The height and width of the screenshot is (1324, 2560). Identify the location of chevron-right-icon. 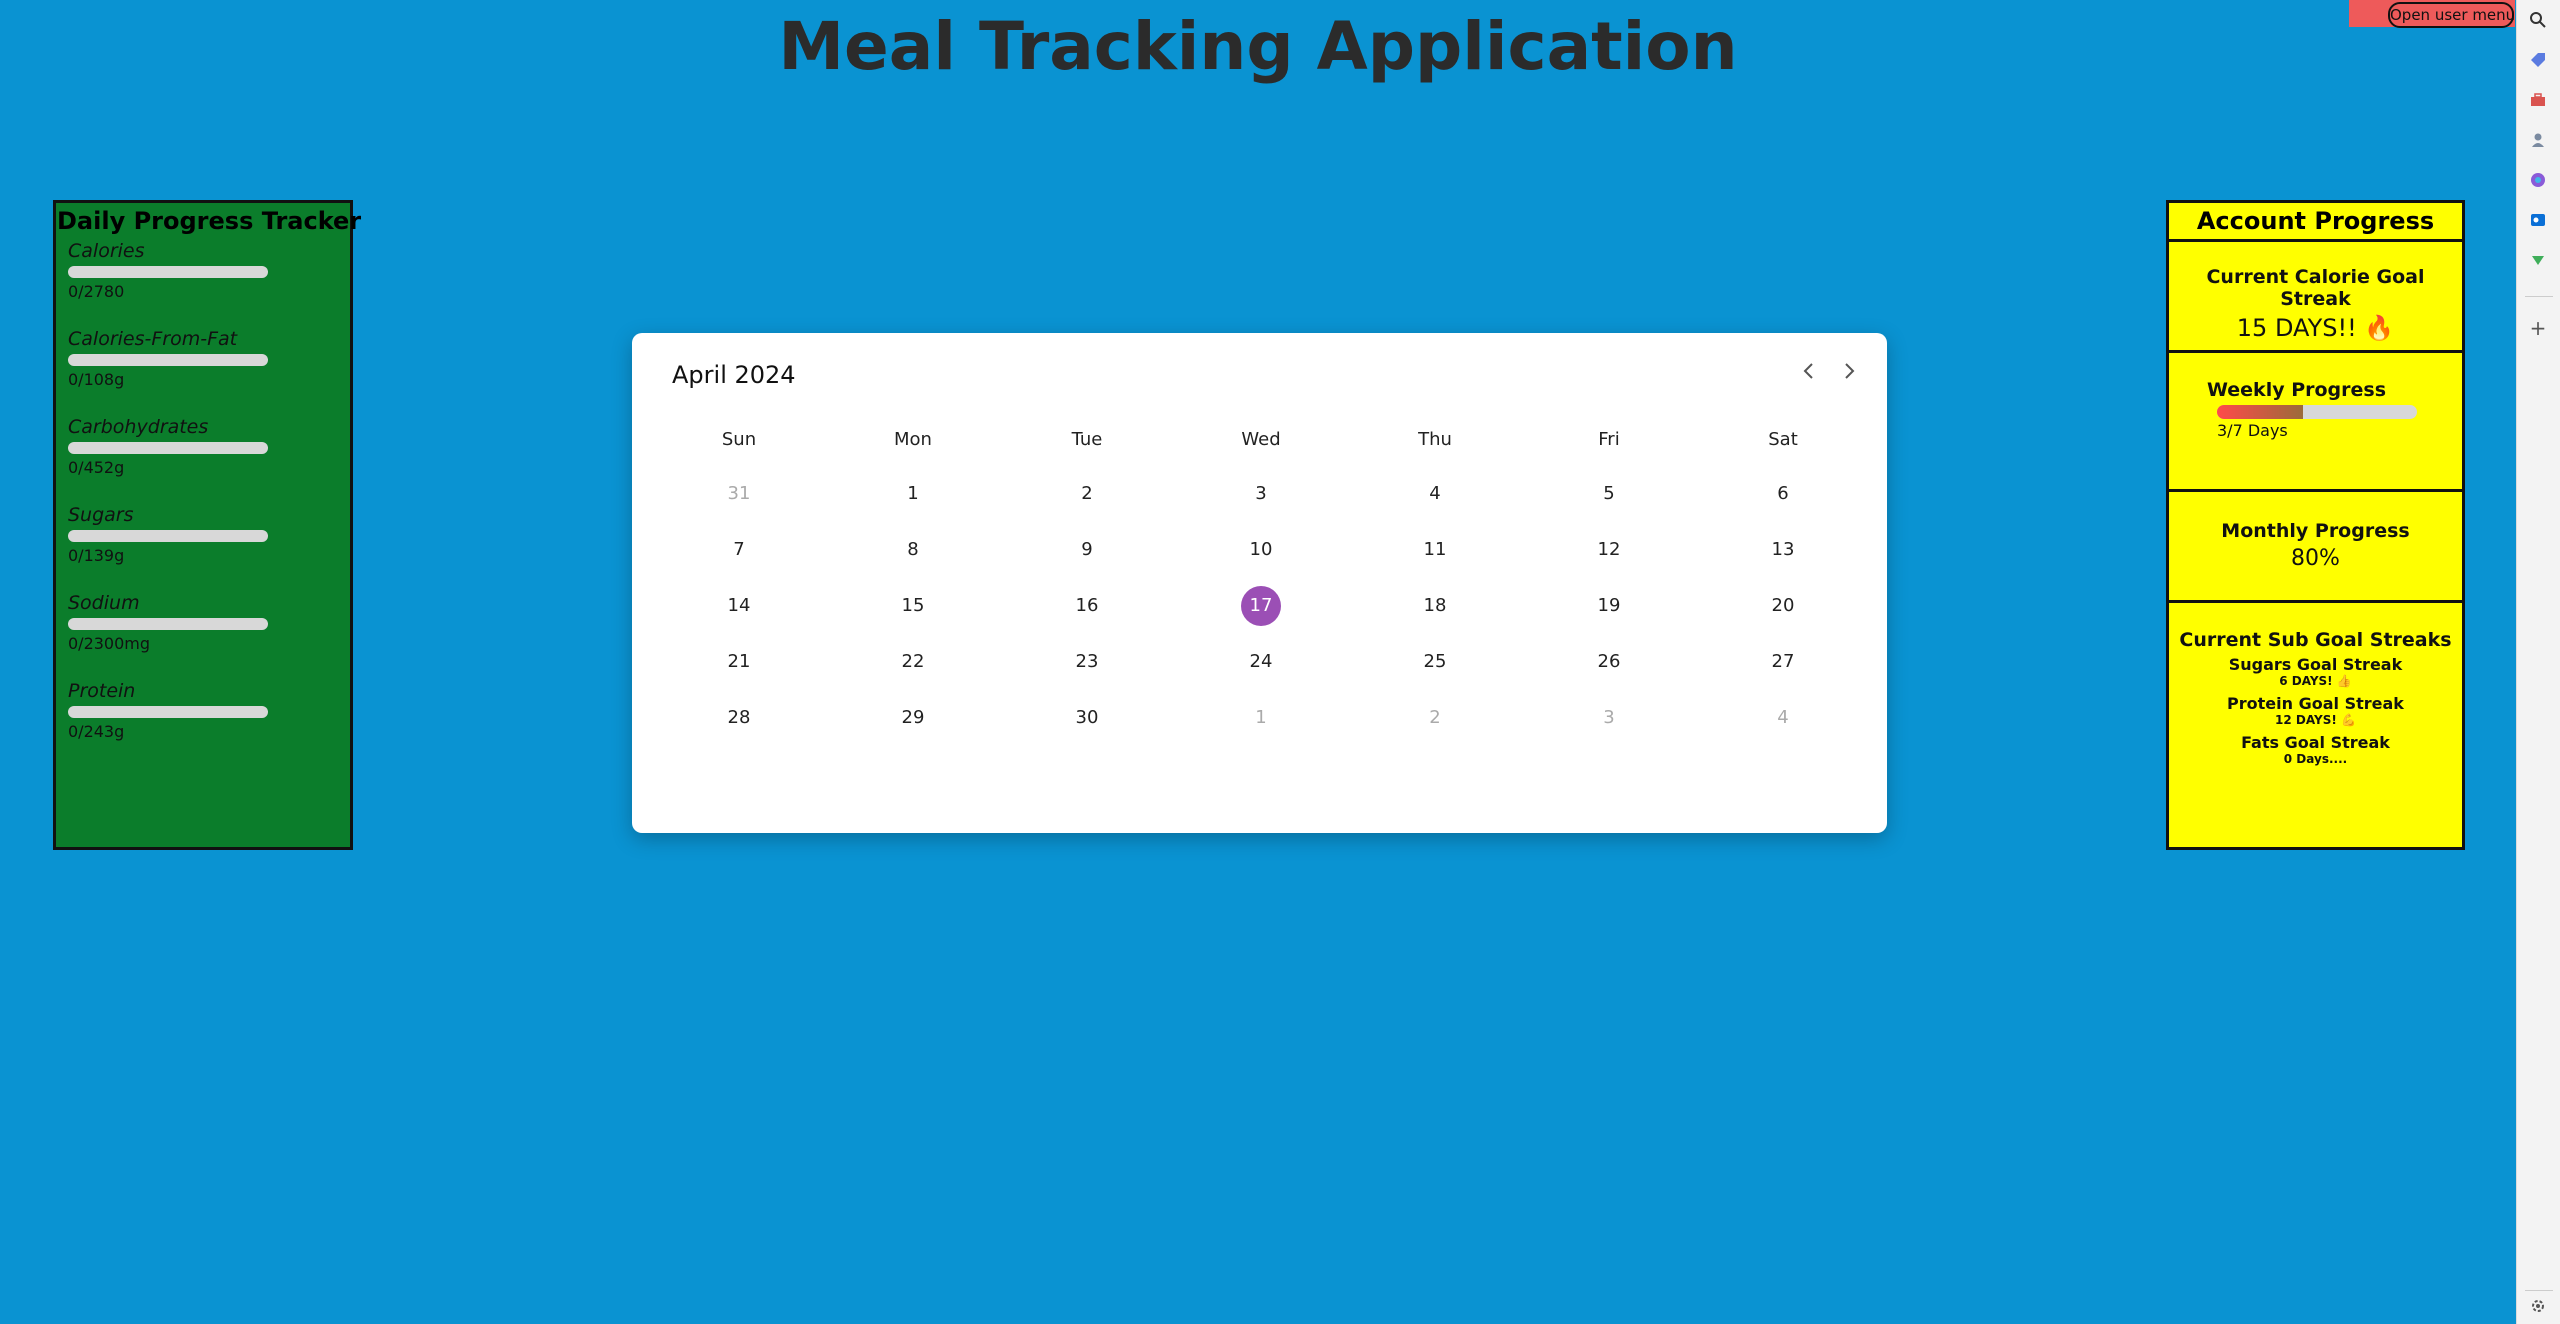
(1849, 372).